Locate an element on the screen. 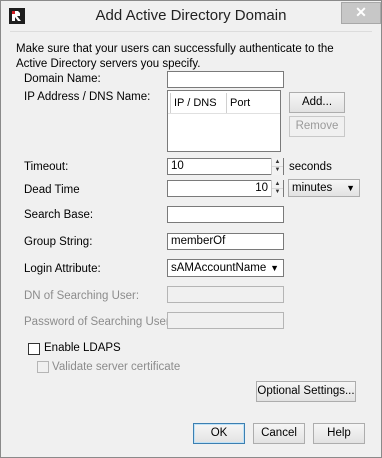 The width and height of the screenshot is (382, 458). login-attribute-value: sAMAccountName is located at coordinates (219, 268).